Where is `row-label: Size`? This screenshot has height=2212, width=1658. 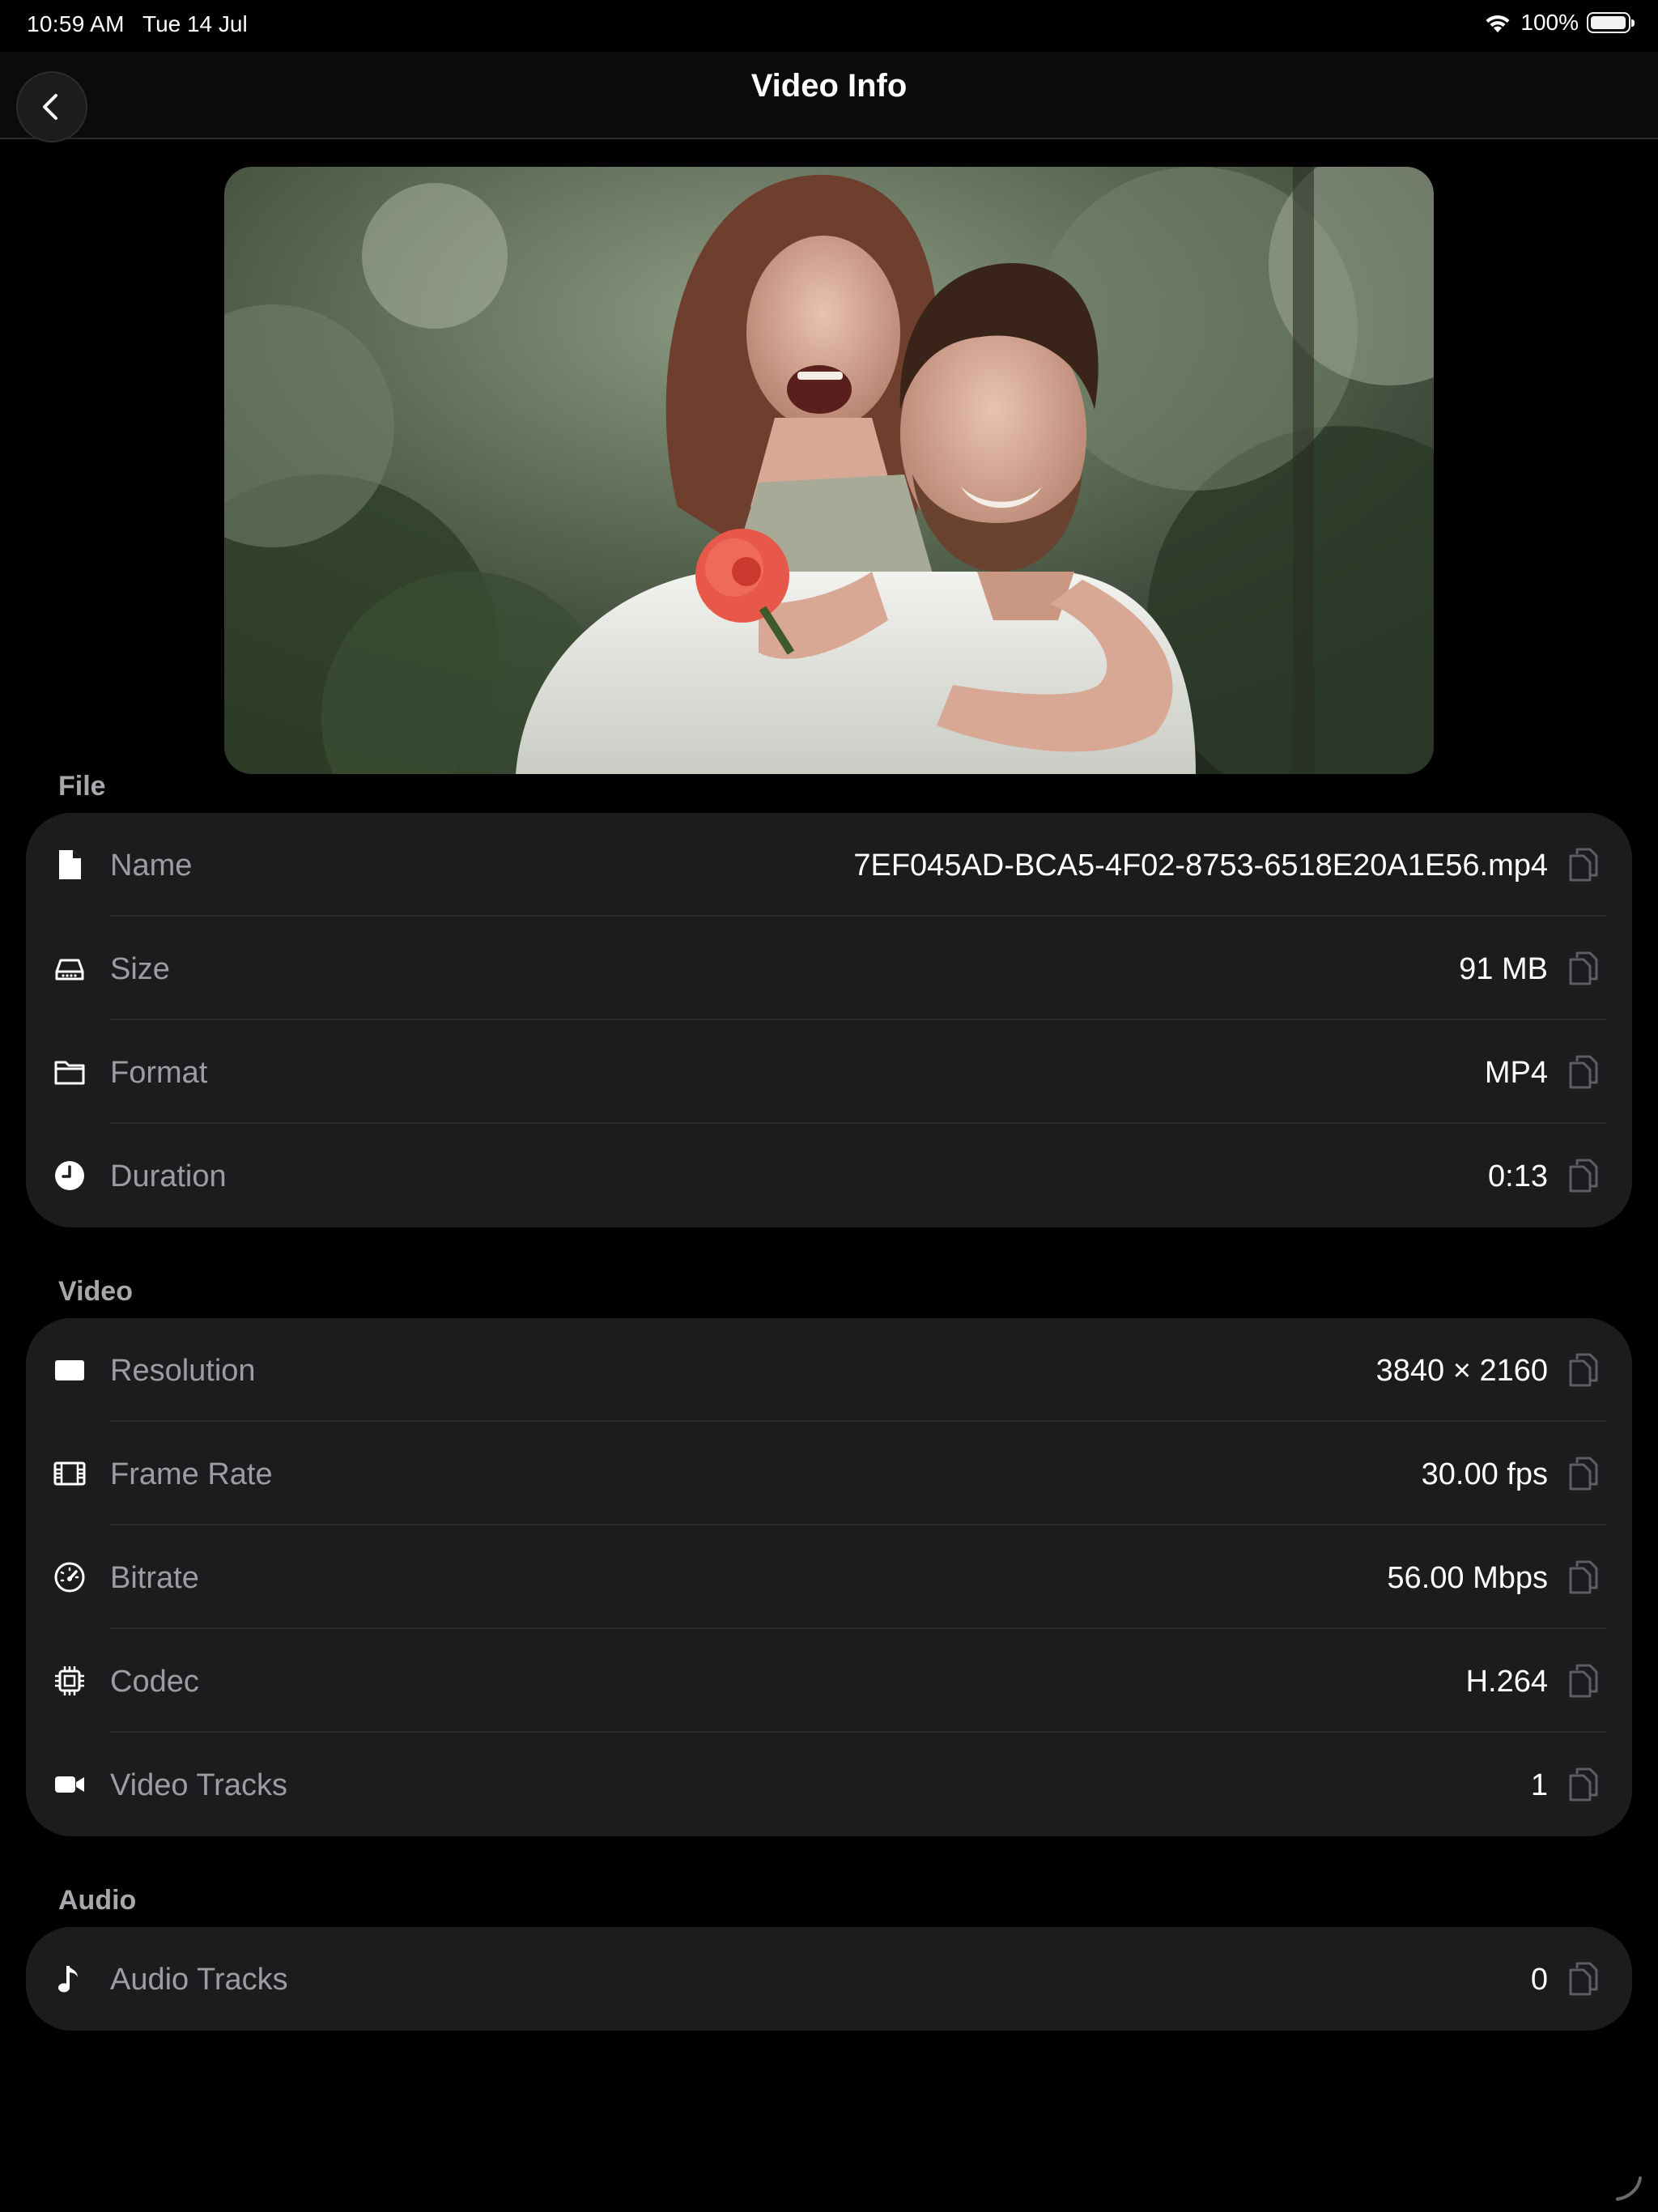 row-label: Size is located at coordinates (140, 969).